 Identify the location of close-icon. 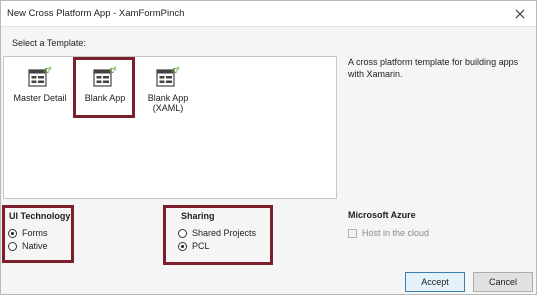
(520, 14).